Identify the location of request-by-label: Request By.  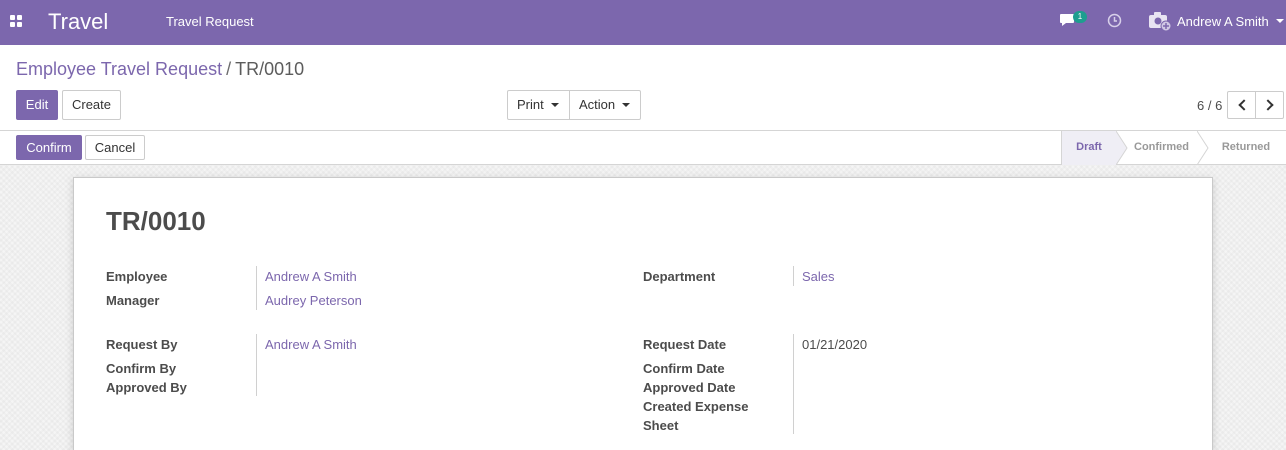
(142, 344).